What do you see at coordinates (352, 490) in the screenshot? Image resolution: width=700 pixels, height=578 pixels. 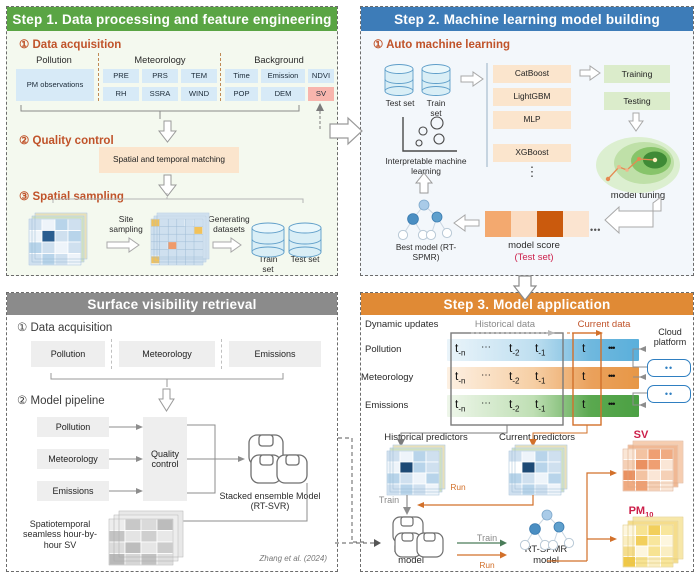 I see `connector-svr-to-step3` at bounding box center [352, 490].